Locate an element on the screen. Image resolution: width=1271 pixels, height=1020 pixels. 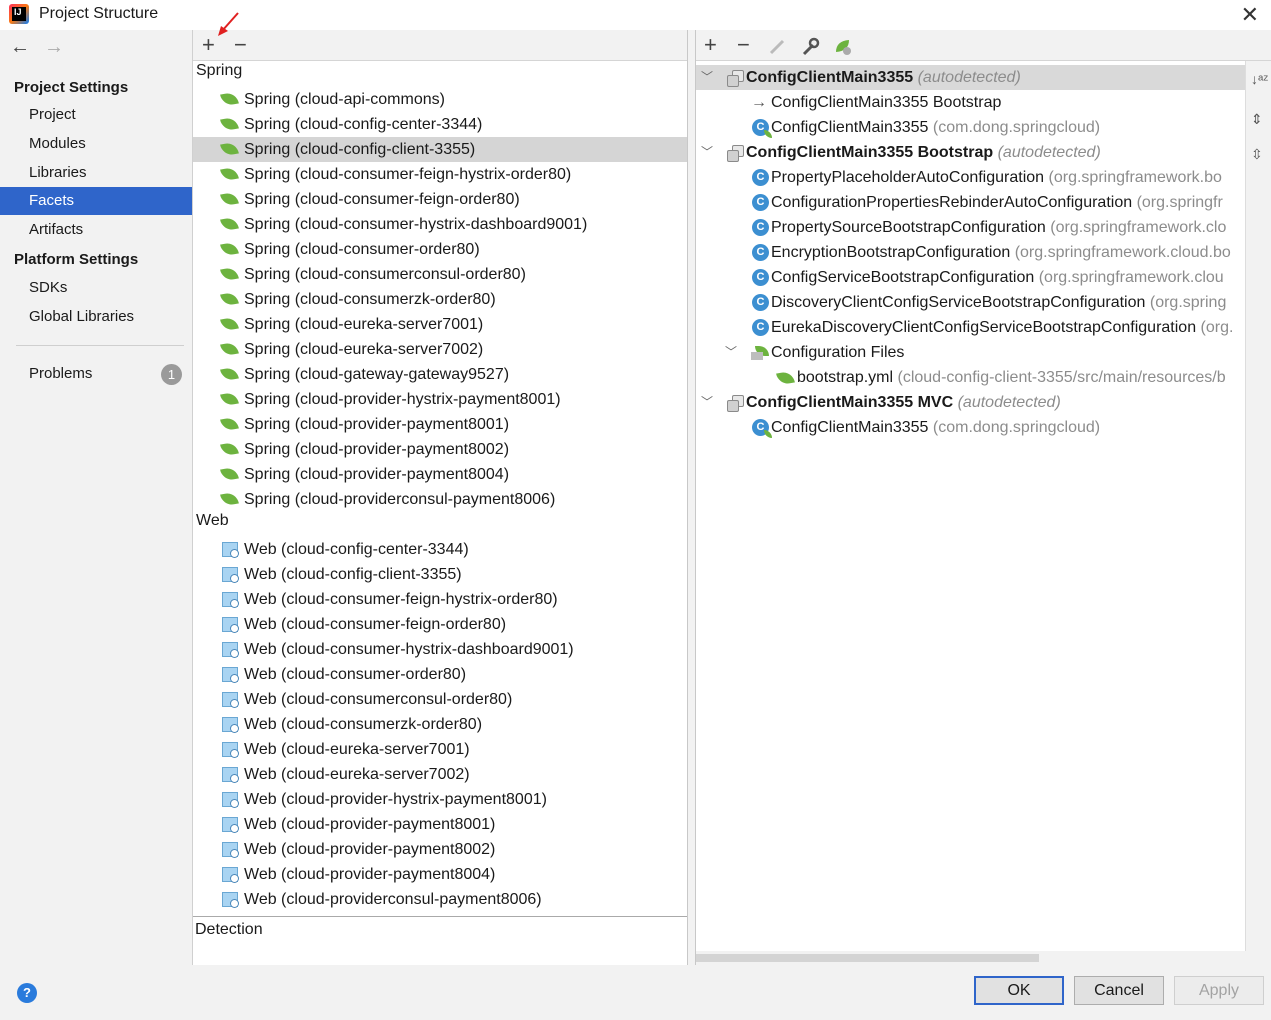
close-icon: ✕ is located at coordinates (1250, 15).